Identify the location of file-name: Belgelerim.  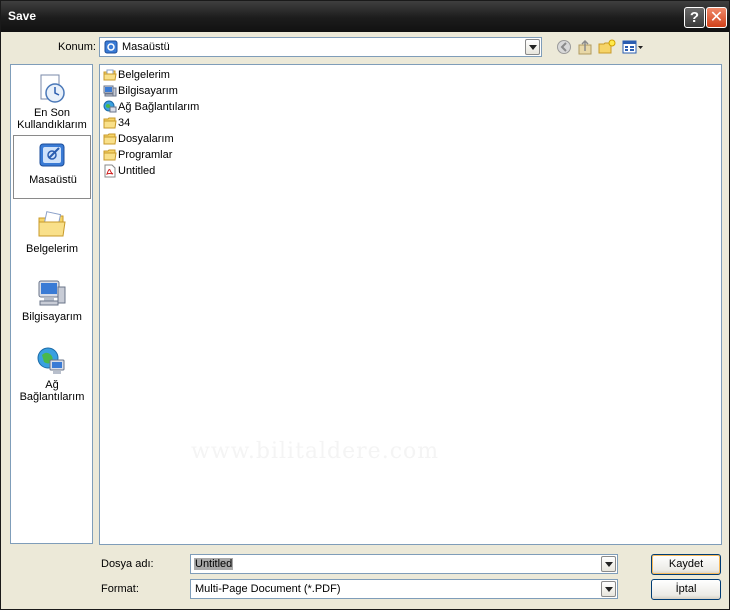
(144, 75).